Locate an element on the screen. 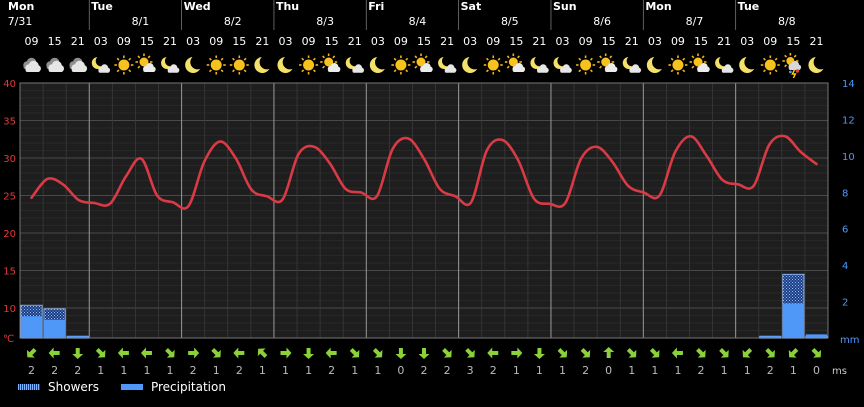  day-name: Tue is located at coordinates (749, 6).